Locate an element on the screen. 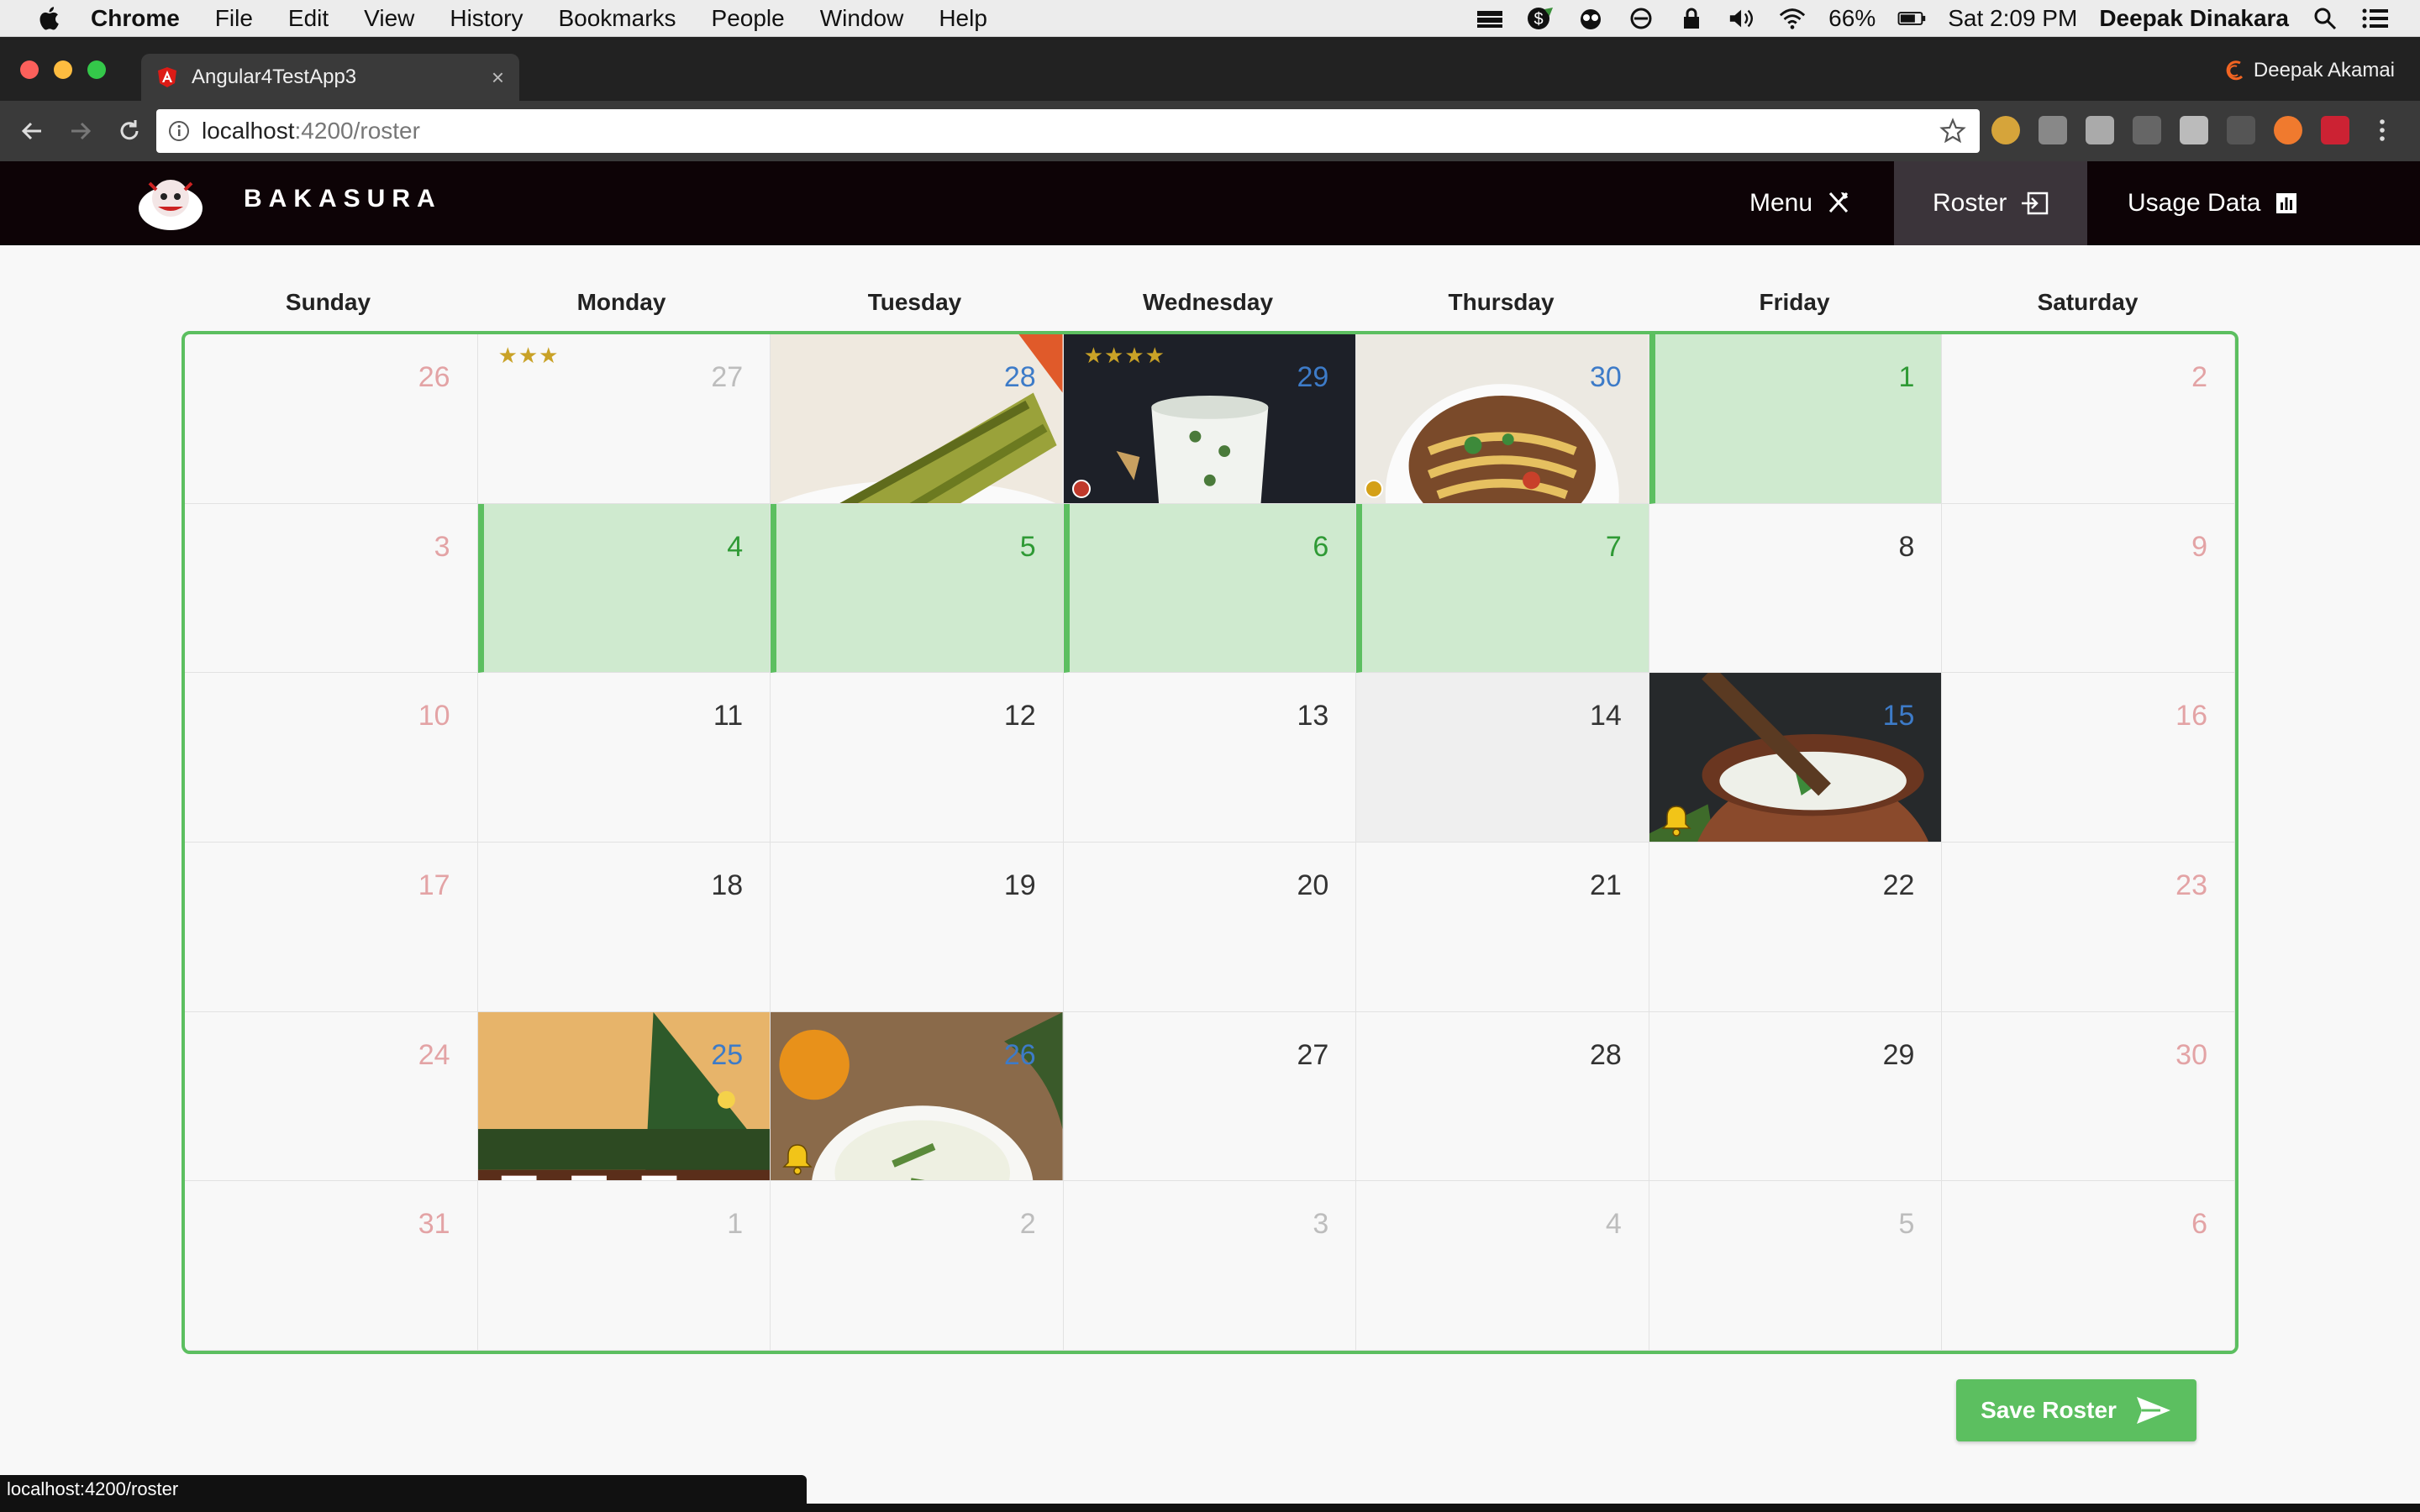 The width and height of the screenshot is (2420, 1512). bakasura-logo-icon is located at coordinates (170, 203).